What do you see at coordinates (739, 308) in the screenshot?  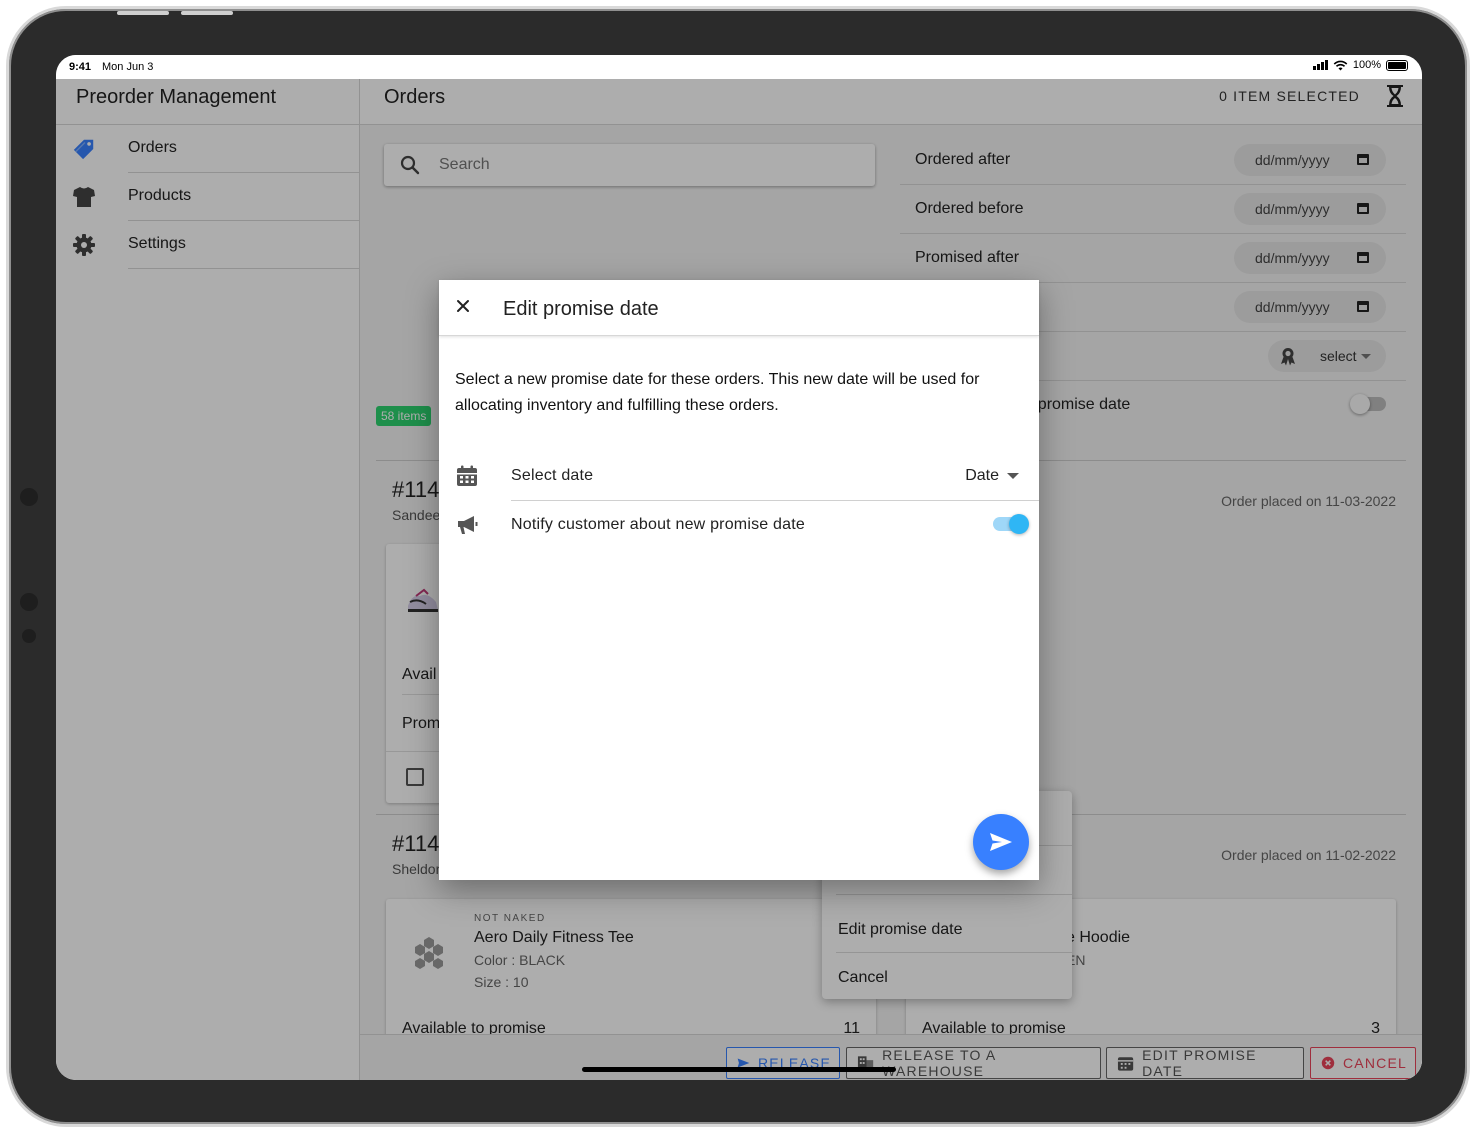 I see `modal-header: Edit promise date` at bounding box center [739, 308].